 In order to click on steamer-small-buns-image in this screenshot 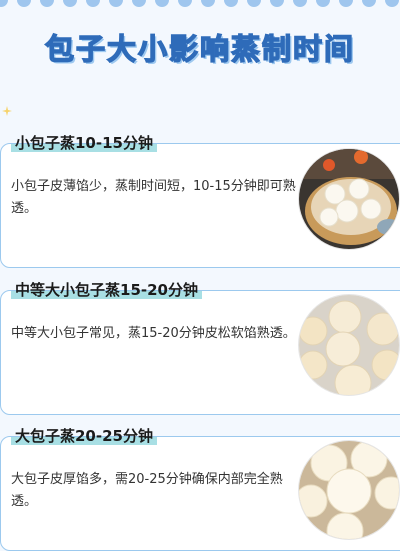, I will do `click(349, 199)`.